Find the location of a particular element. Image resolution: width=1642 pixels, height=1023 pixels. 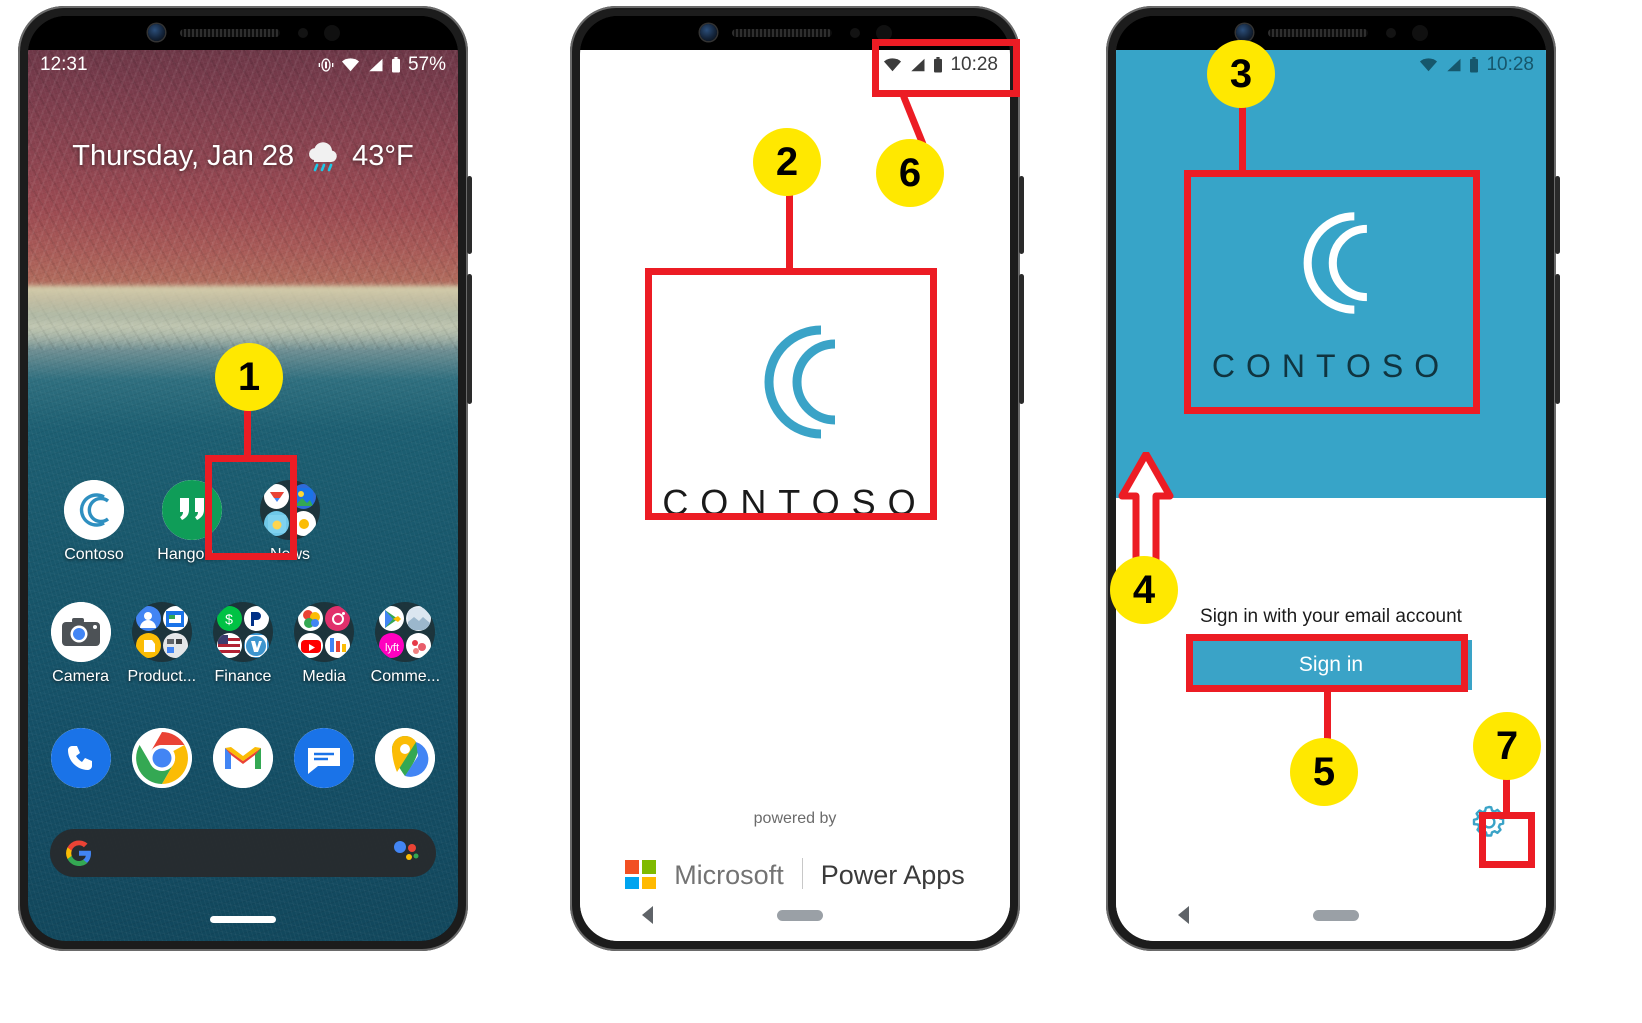

media-folder-icon is located at coordinates (324, 632).